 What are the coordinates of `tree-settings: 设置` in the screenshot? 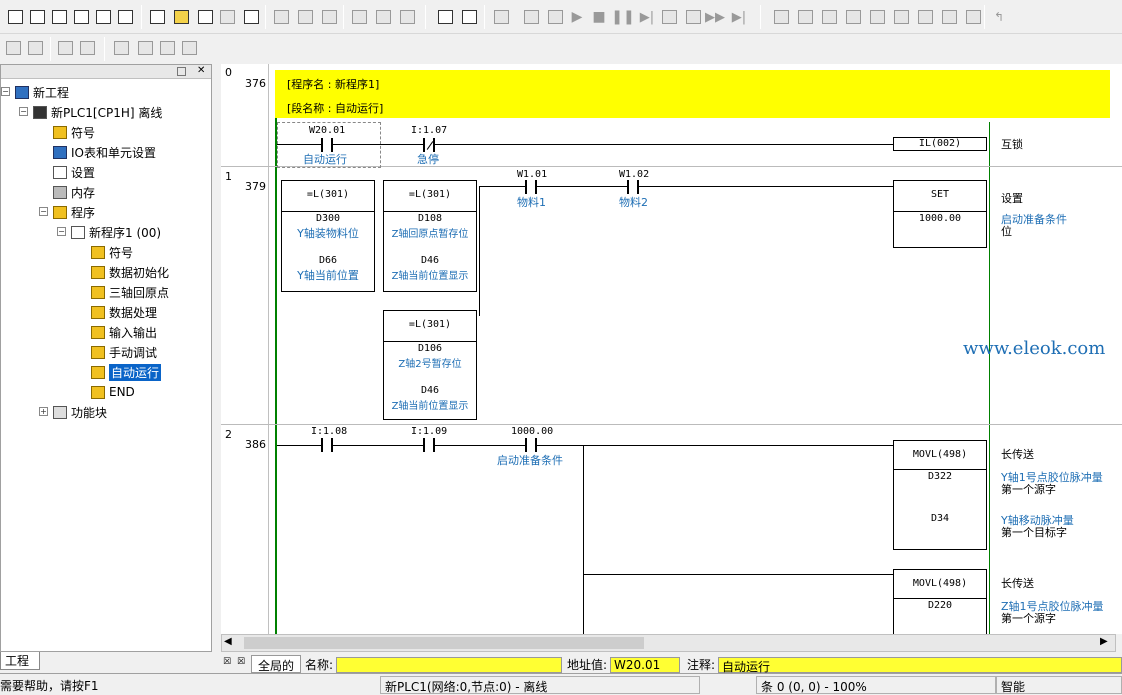 It's located at (74, 172).